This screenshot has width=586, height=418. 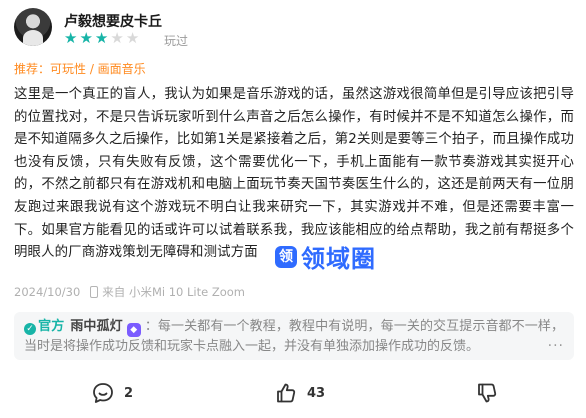 I want to click on played-label: 玩过, so click(x=176, y=41).